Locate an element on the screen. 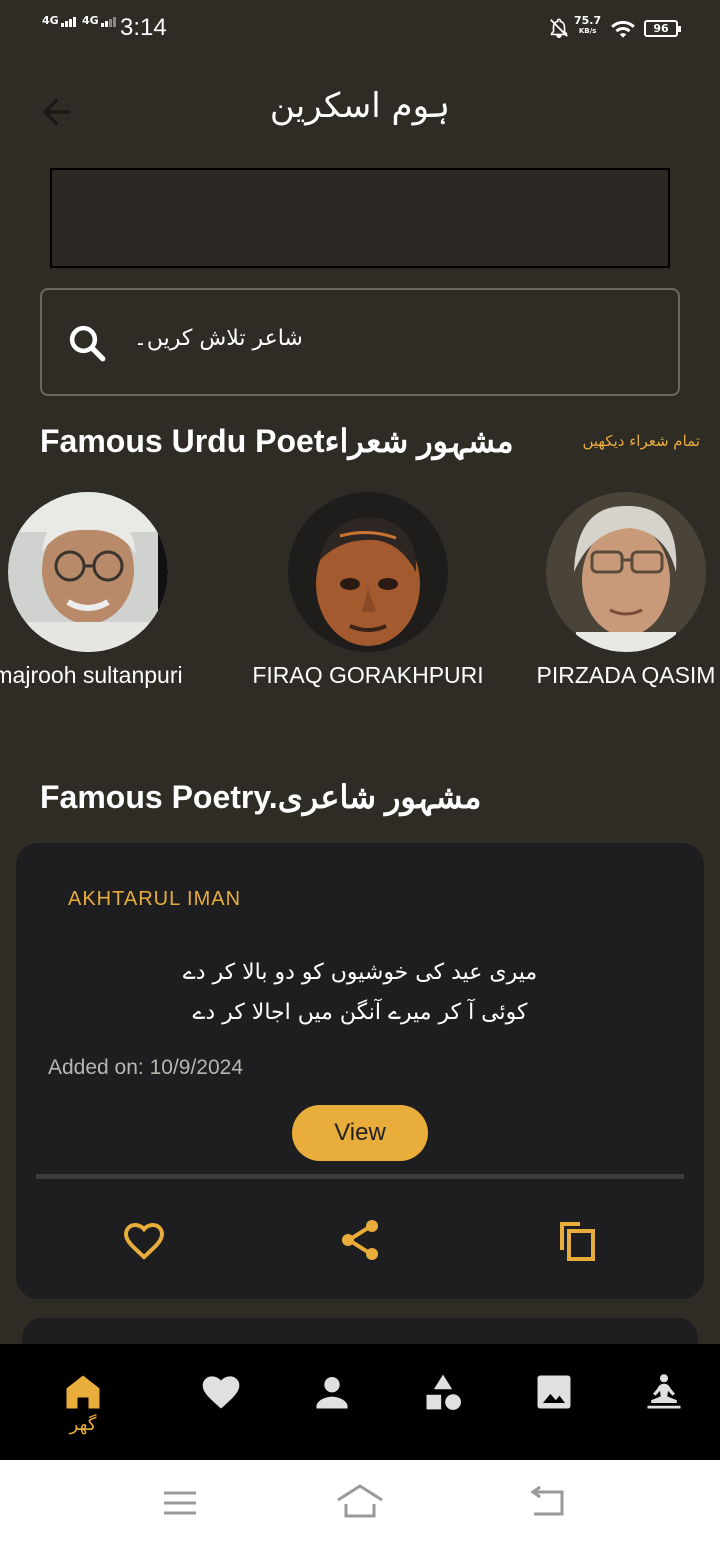  nav-label-home: گھر is located at coordinates (83, 1424).